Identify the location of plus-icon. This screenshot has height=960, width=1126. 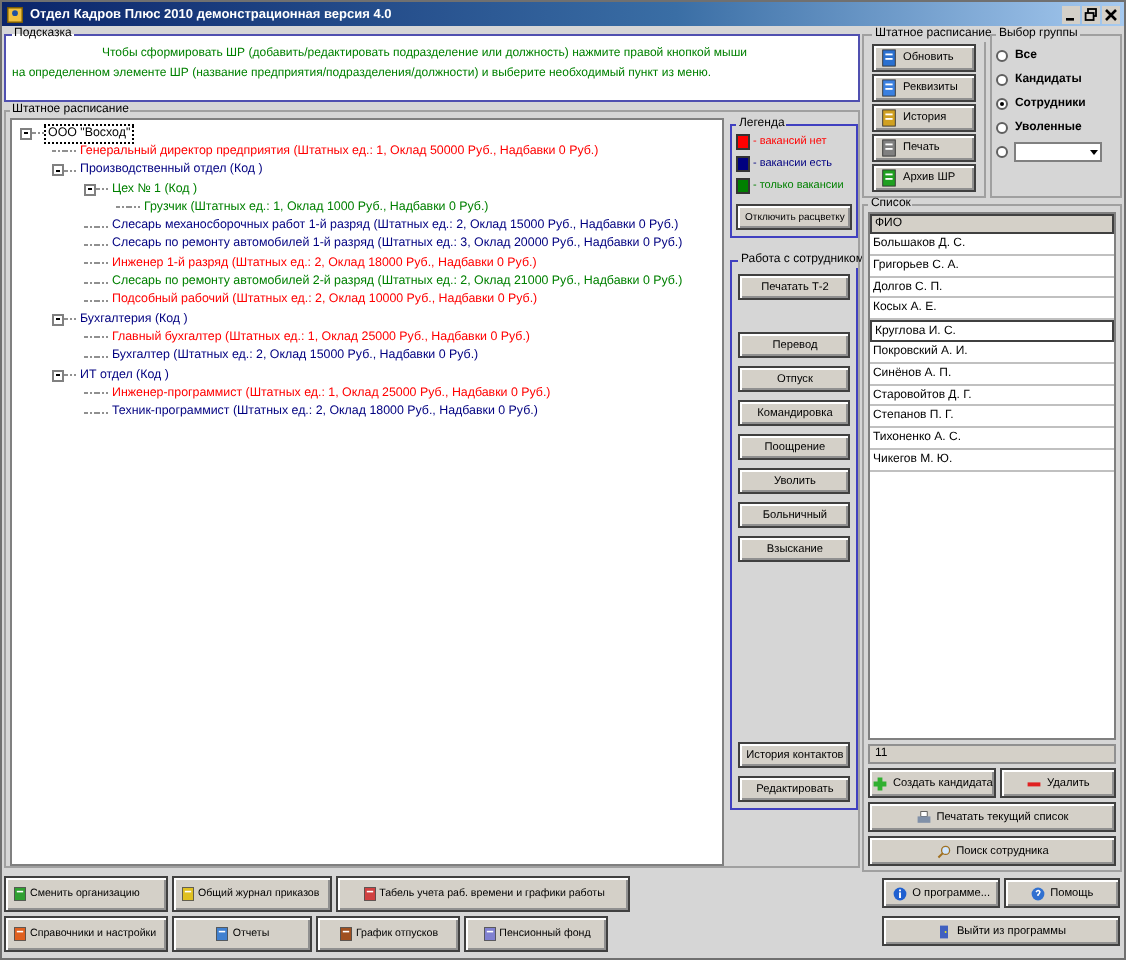
(880, 783).